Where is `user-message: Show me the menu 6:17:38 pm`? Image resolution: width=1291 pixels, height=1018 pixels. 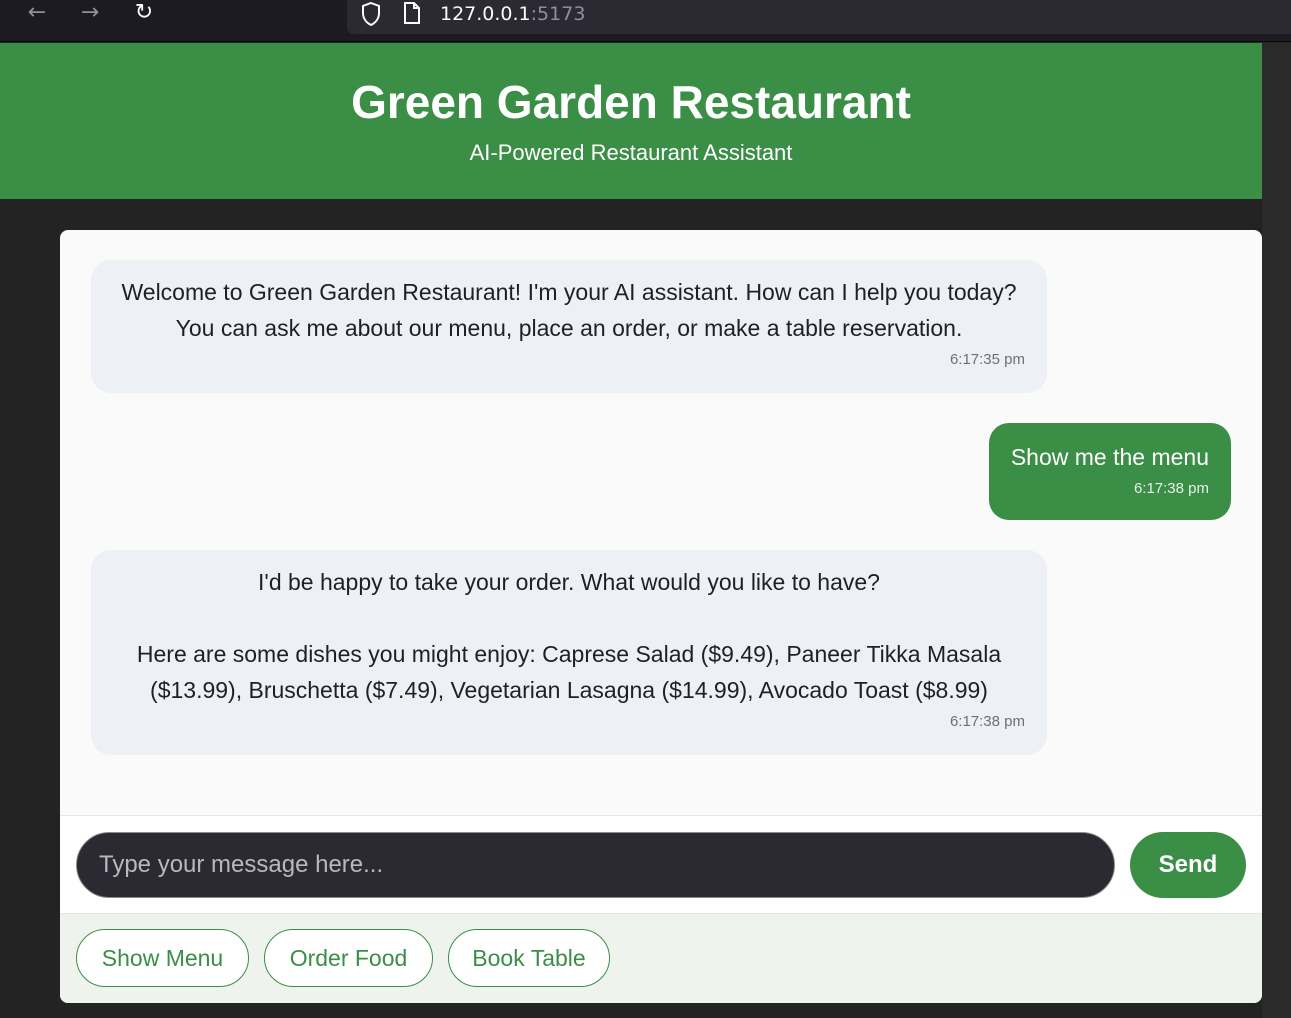 user-message: Show me the menu 6:17:38 pm is located at coordinates (1109, 471).